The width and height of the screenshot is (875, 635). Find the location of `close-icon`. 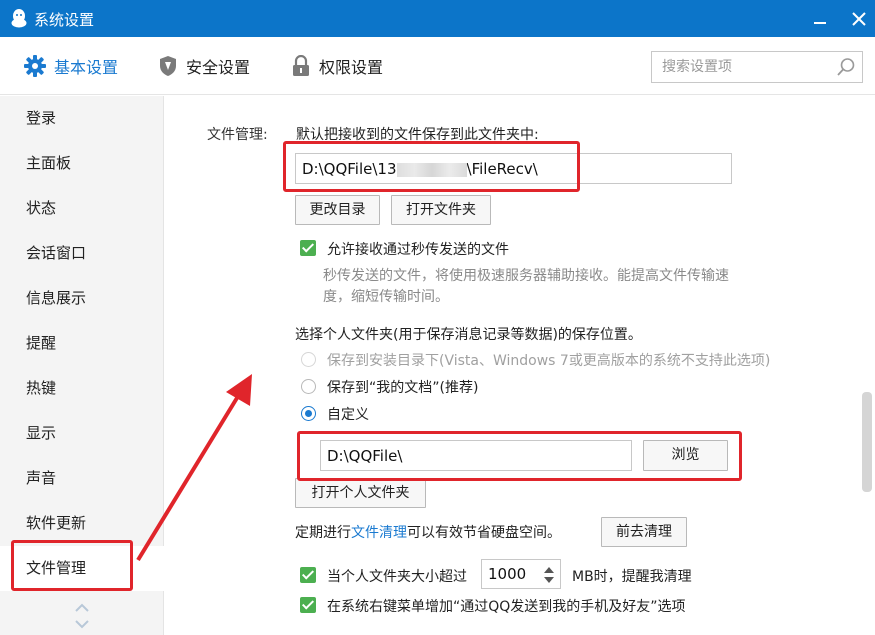

close-icon is located at coordinates (859, 19).